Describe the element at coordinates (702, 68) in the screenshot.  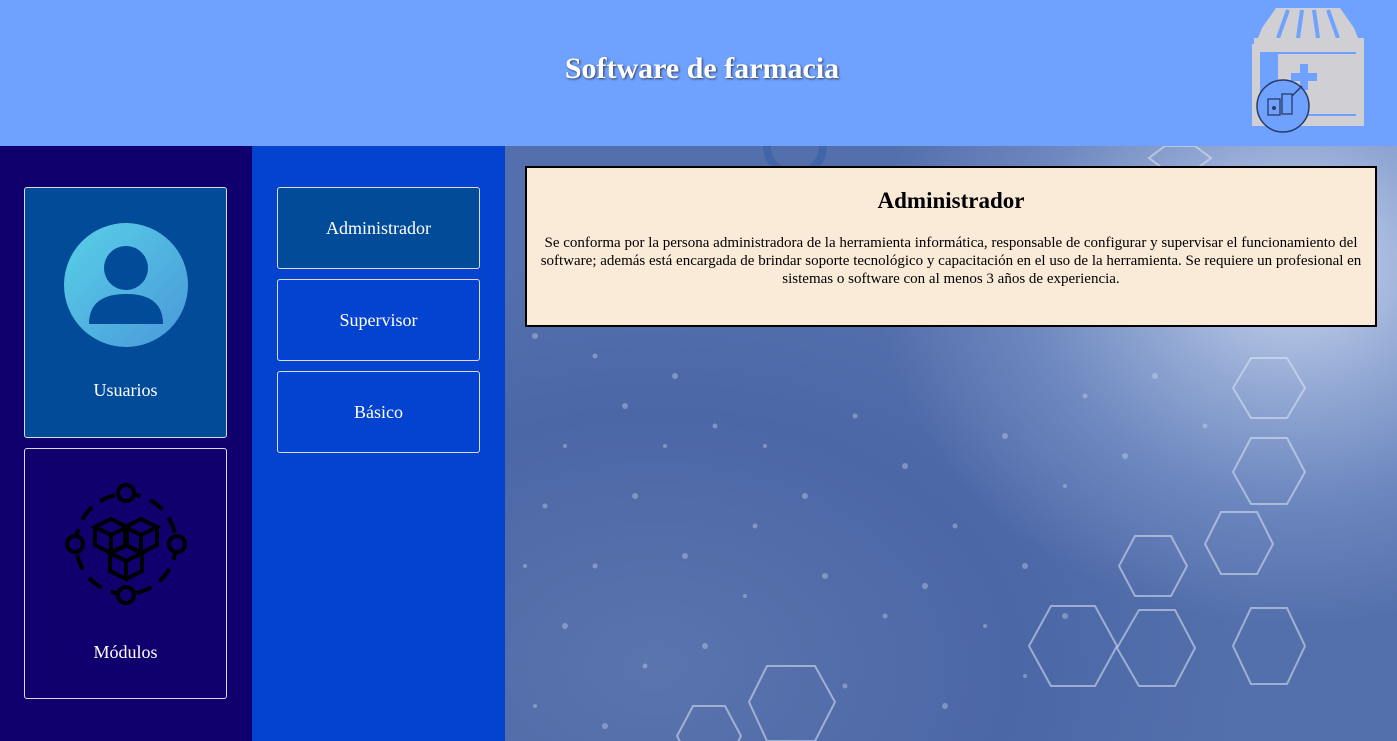
I see `app-title: Software de farmacia` at that location.